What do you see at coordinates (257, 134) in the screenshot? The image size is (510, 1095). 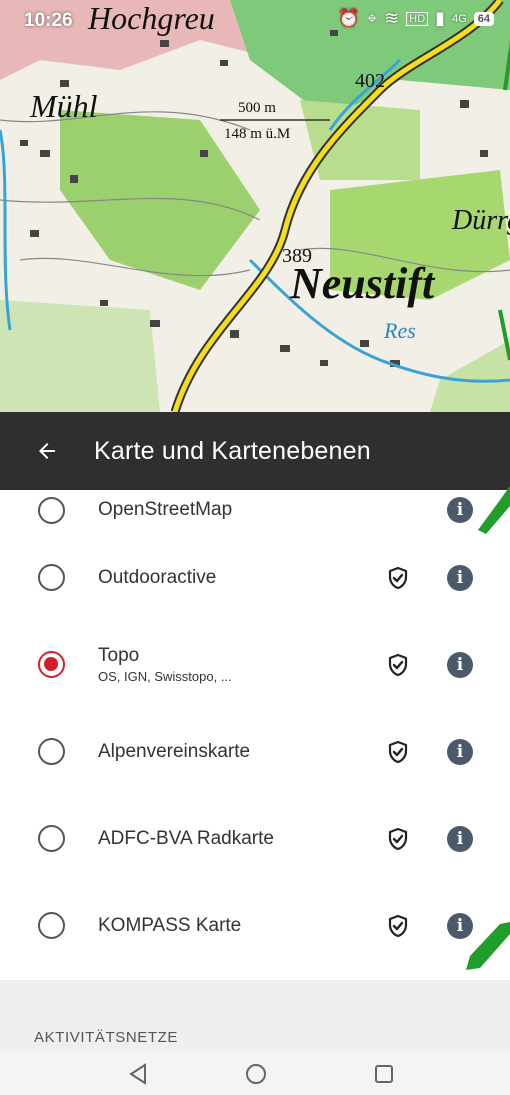 I see `map-scale-label: 148 m ü.M` at bounding box center [257, 134].